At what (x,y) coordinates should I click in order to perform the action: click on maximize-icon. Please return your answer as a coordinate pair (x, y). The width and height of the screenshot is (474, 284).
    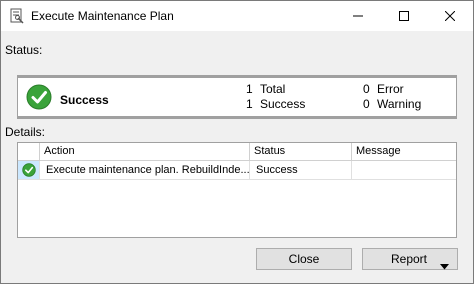
    Looking at the image, I should click on (404, 16).